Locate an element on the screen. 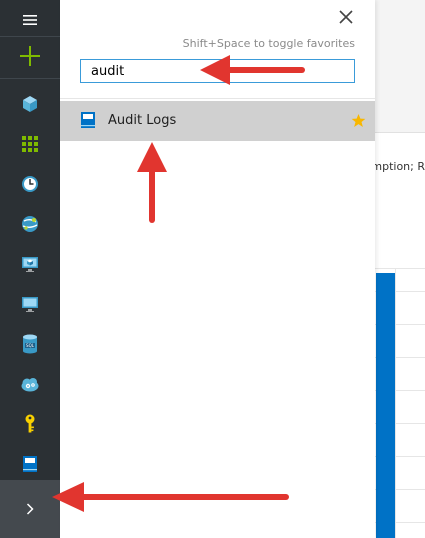  monitor-icon is located at coordinates (30, 304).